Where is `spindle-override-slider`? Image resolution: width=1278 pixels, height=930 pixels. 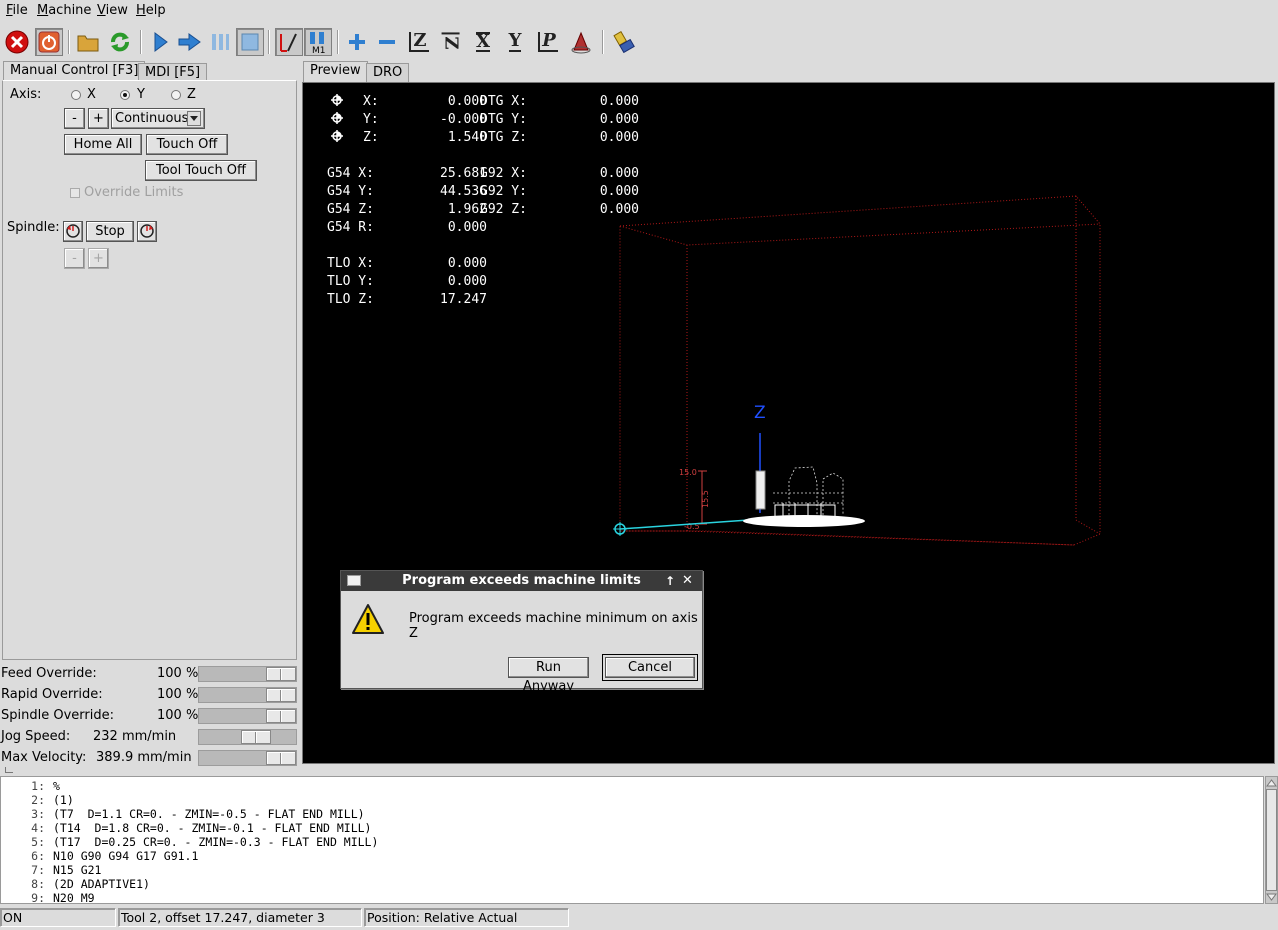 spindle-override-slider is located at coordinates (247, 716).